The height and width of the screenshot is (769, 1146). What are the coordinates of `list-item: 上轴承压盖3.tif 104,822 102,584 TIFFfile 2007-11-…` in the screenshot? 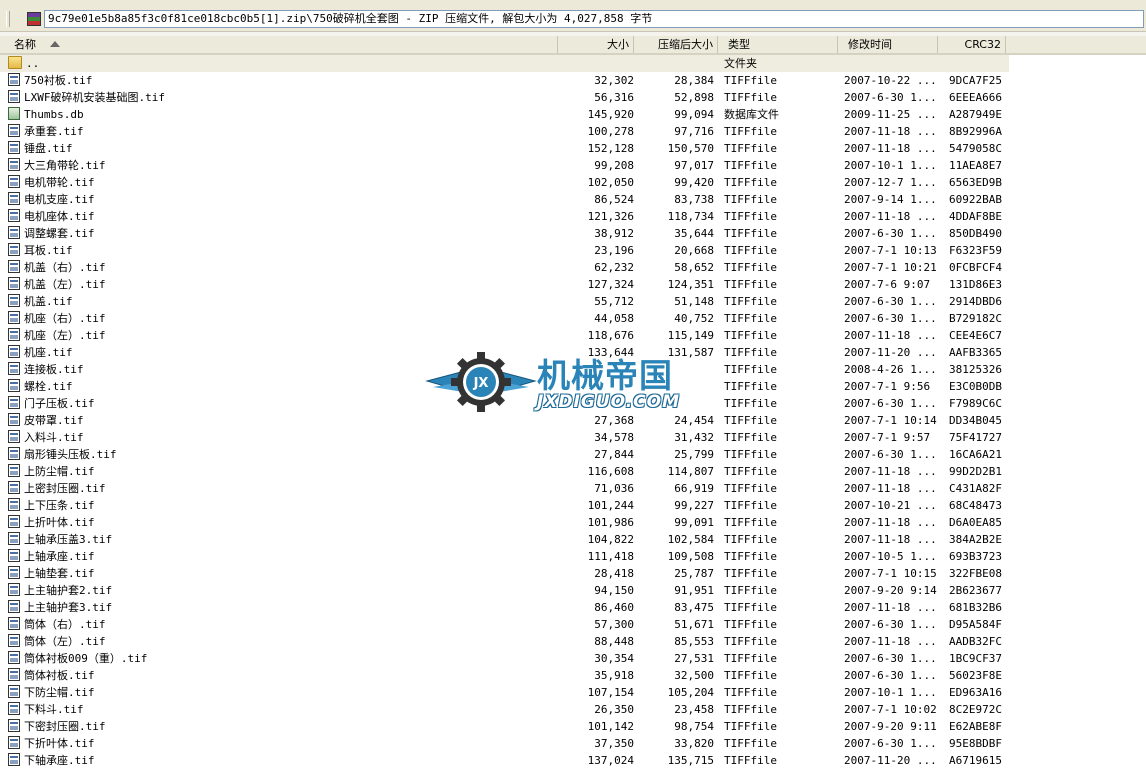 It's located at (573, 539).